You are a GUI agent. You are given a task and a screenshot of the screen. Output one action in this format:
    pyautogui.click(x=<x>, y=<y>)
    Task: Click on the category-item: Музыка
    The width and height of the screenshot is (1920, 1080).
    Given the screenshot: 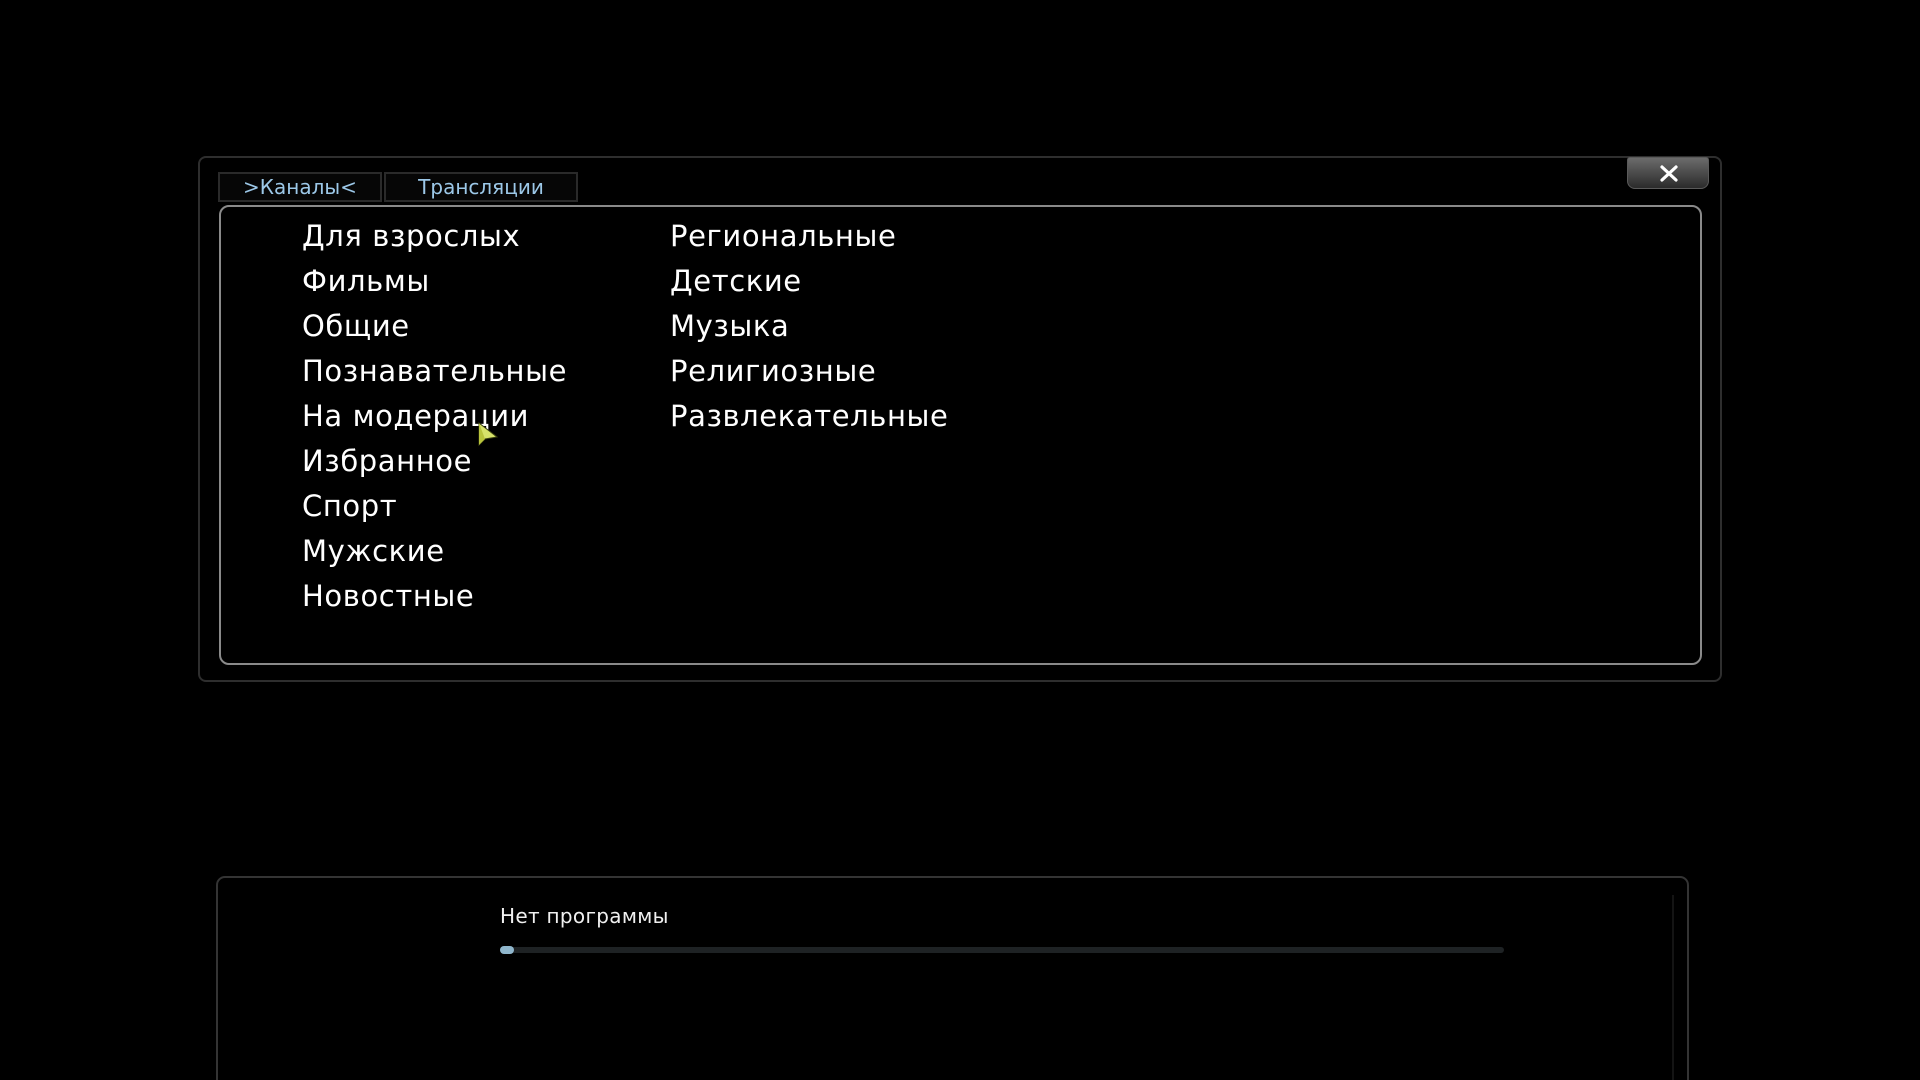 What is the action you would take?
    pyautogui.click(x=809, y=326)
    